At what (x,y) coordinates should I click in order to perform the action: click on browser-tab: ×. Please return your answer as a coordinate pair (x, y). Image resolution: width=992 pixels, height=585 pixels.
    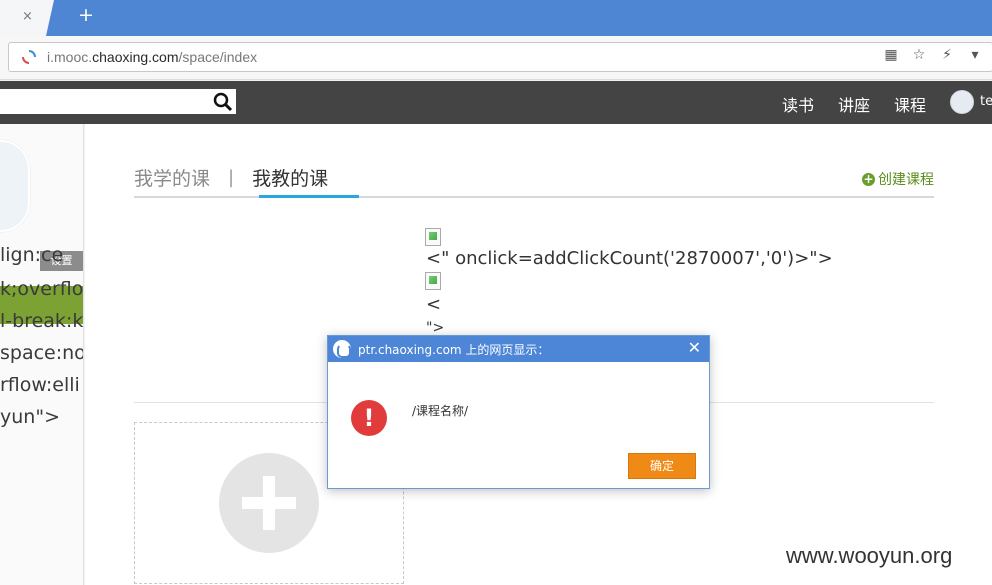
    Looking at the image, I should click on (27, 18).